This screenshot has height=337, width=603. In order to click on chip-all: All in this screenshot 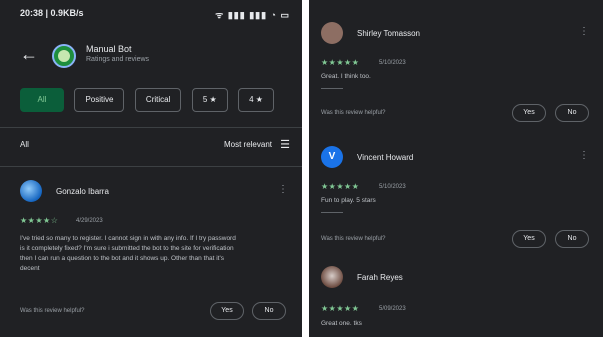, I will do `click(42, 100)`.